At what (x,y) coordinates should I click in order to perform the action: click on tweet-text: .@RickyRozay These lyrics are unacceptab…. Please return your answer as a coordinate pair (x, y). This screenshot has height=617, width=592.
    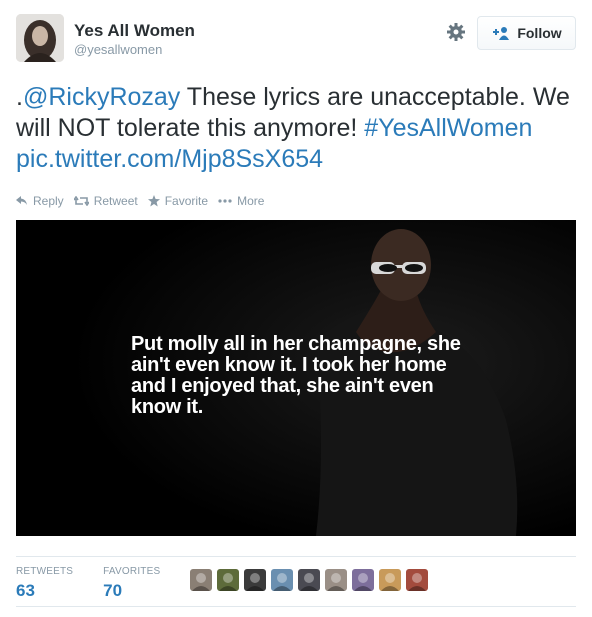
    Looking at the image, I should click on (298, 128).